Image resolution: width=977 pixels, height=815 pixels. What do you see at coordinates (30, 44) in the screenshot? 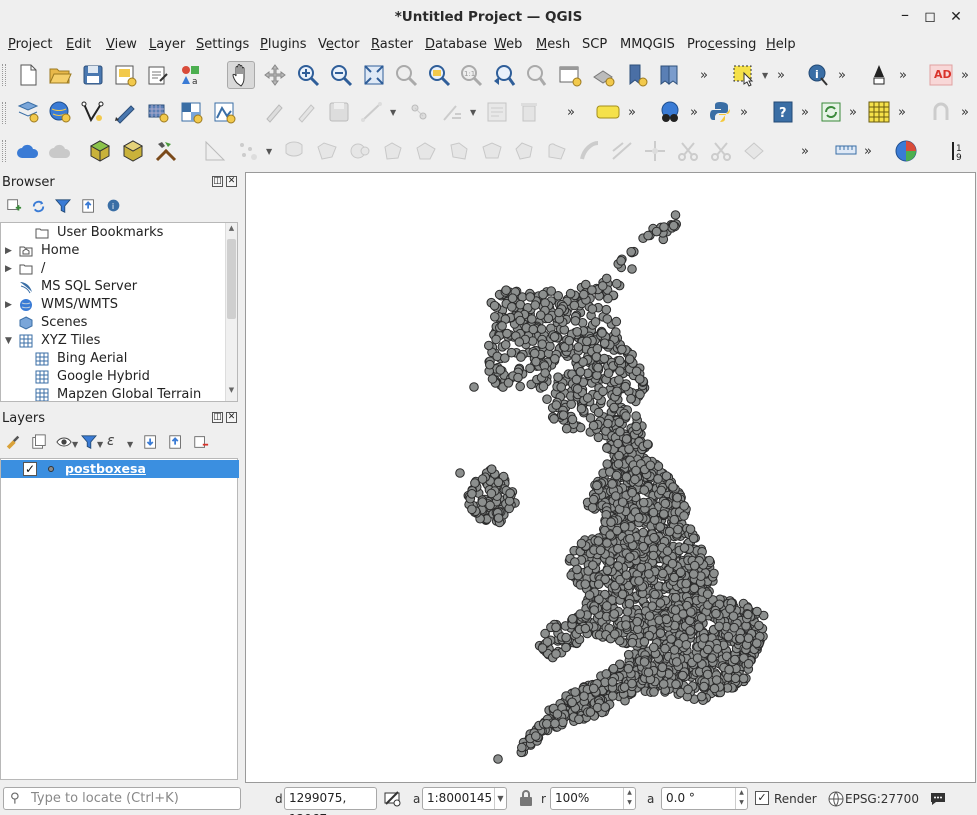
I see `menu-project: Project` at bounding box center [30, 44].